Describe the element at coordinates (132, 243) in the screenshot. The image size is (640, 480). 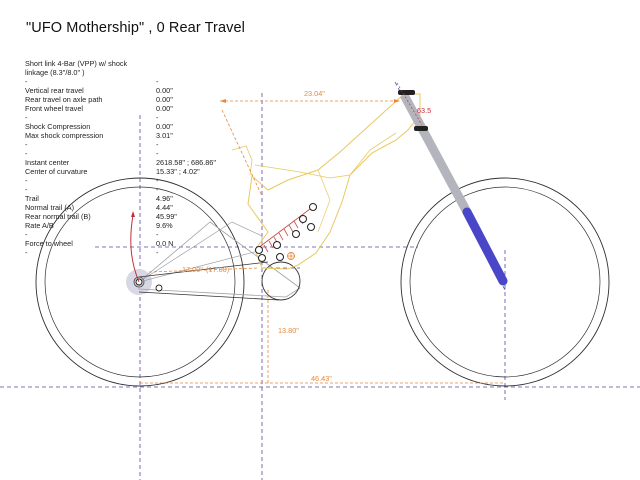
I see `parameter-row: Force to wheel 0.0 N` at that location.